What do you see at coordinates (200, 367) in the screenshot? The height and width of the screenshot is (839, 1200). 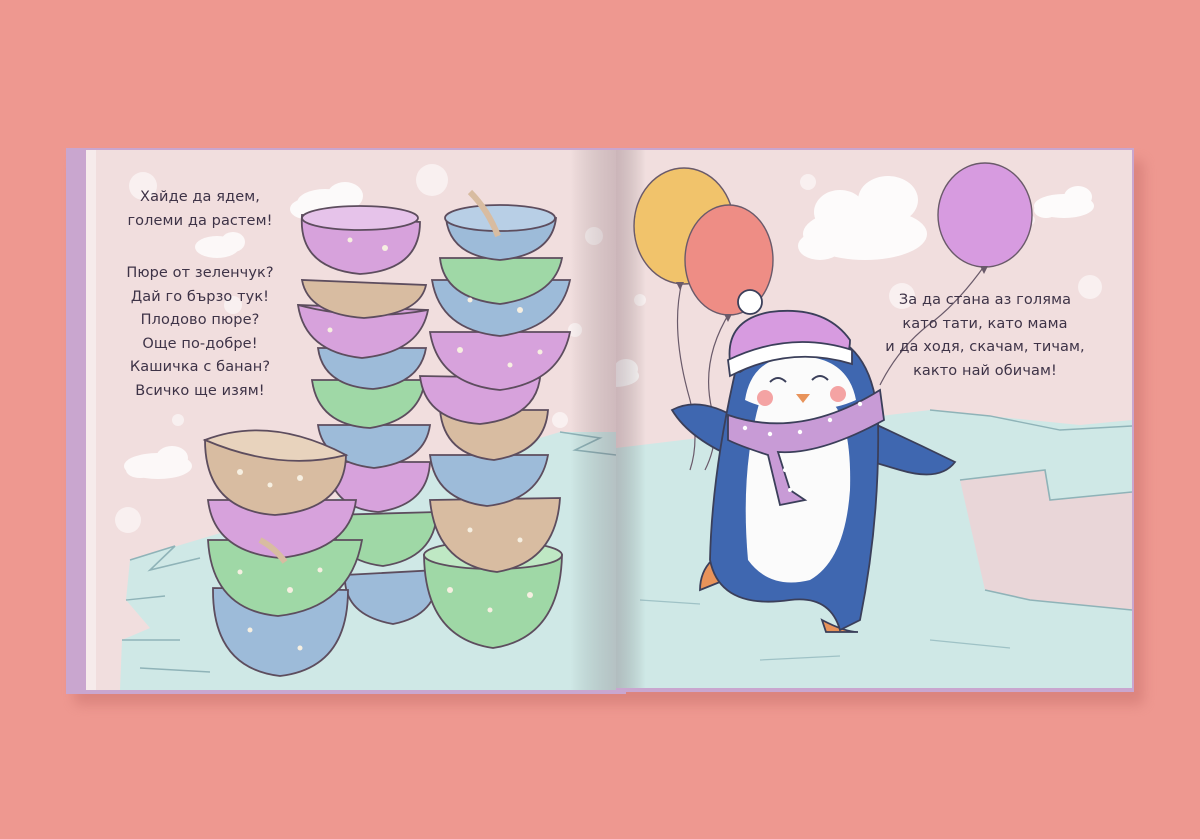 I see `poem-line: Кашичка с банан?` at bounding box center [200, 367].